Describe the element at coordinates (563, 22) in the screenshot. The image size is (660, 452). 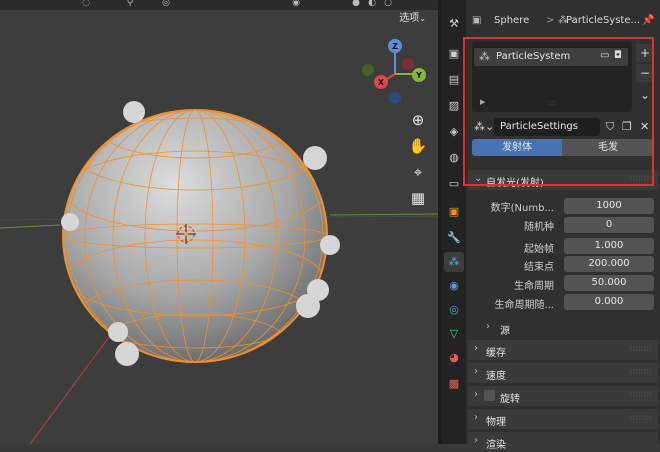
I see `breadcrumb: ▣ Sphere > ⁂ ParticleSyste... 📌` at that location.